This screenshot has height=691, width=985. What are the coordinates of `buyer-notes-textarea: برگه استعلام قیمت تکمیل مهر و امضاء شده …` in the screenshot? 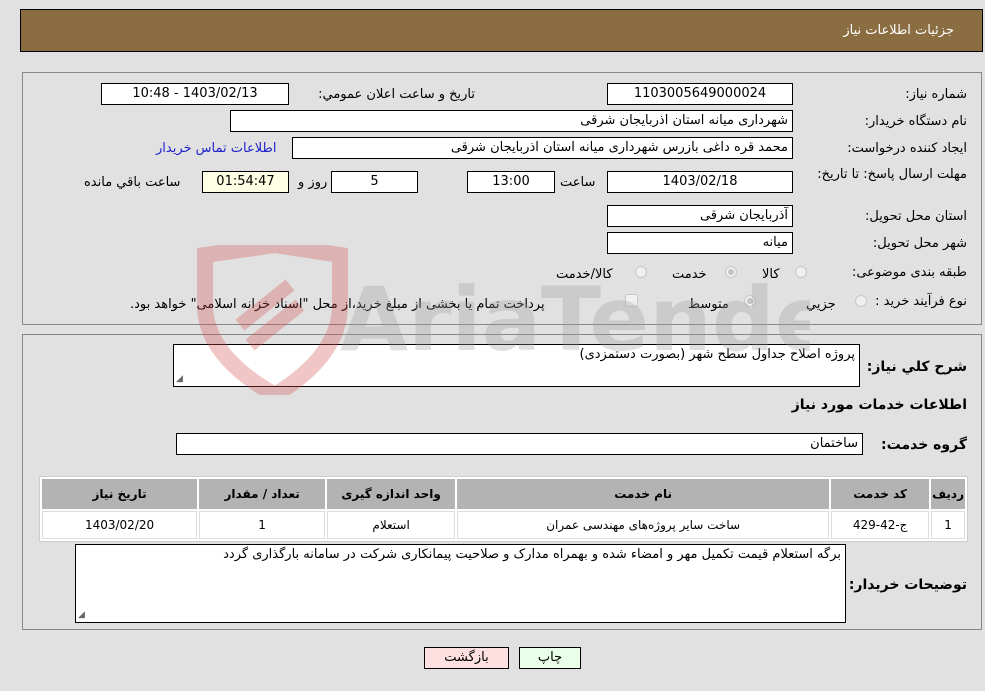 It's located at (460, 583).